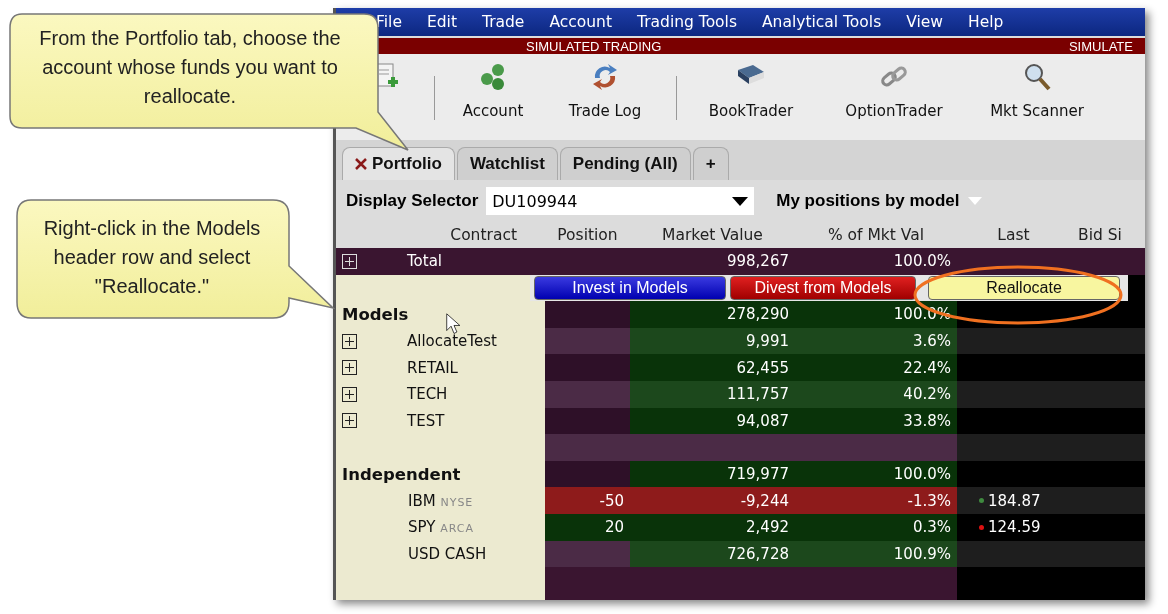 This screenshot has height=614, width=1168. Describe the element at coordinates (1037, 77) in the screenshot. I see `magnifier-icon` at that location.